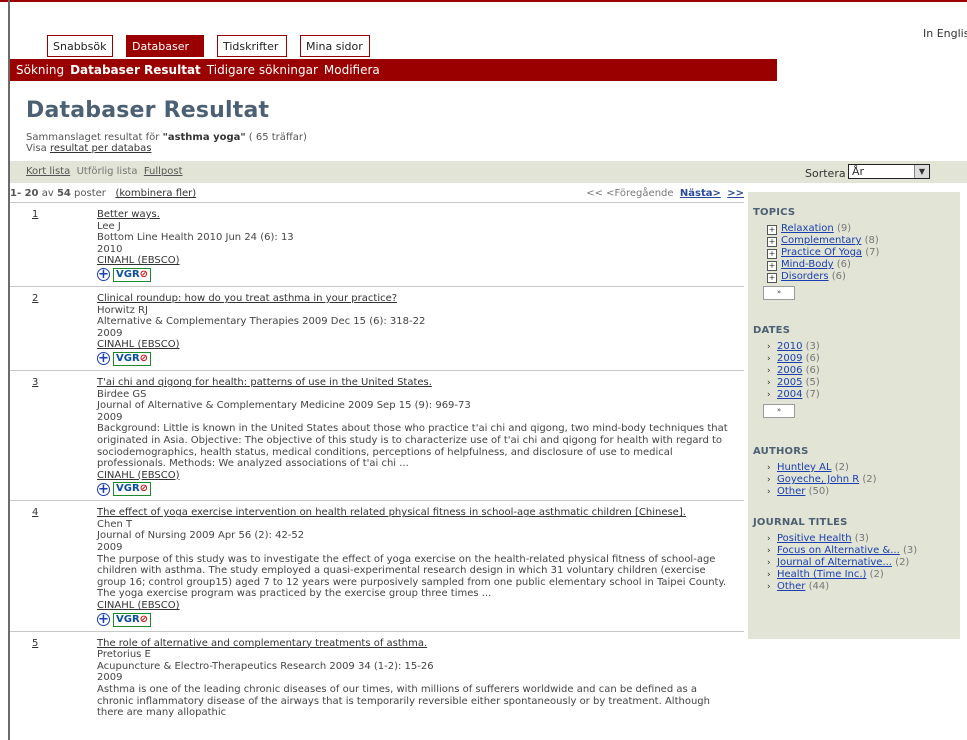 This screenshot has height=740, width=967. Describe the element at coordinates (789, 358) in the screenshot. I see `facet-link: 2009` at that location.